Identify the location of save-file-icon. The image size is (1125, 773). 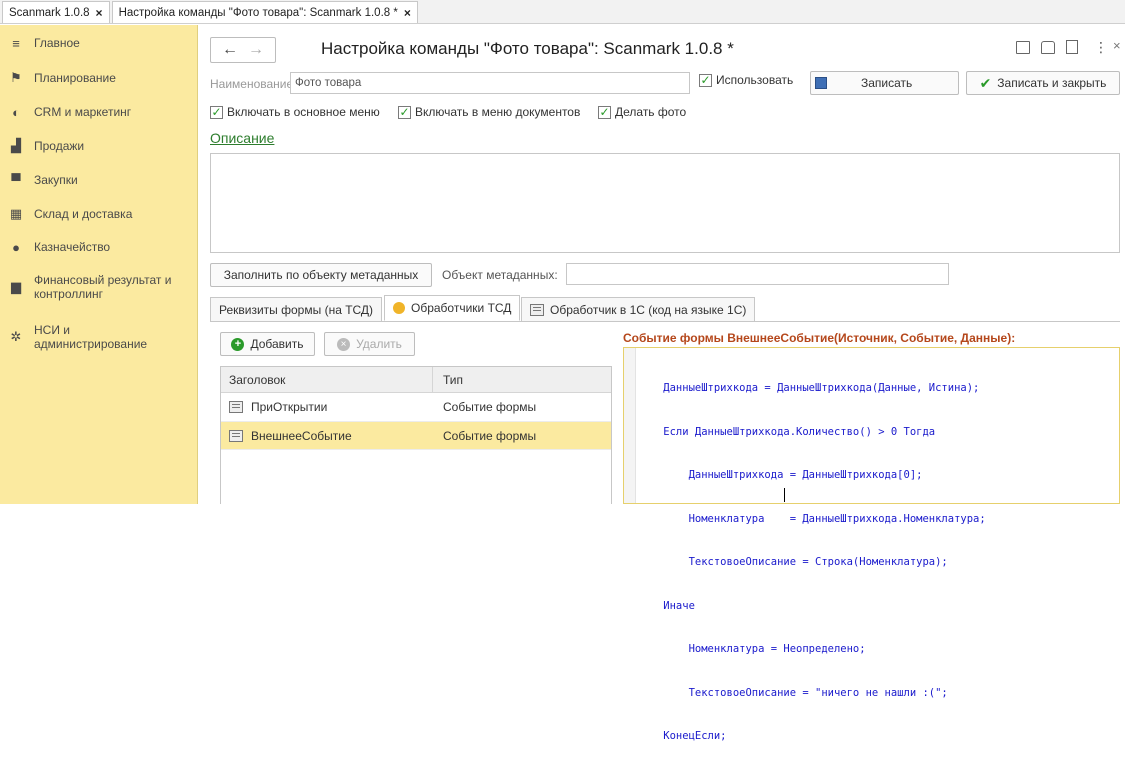
(1023, 47).